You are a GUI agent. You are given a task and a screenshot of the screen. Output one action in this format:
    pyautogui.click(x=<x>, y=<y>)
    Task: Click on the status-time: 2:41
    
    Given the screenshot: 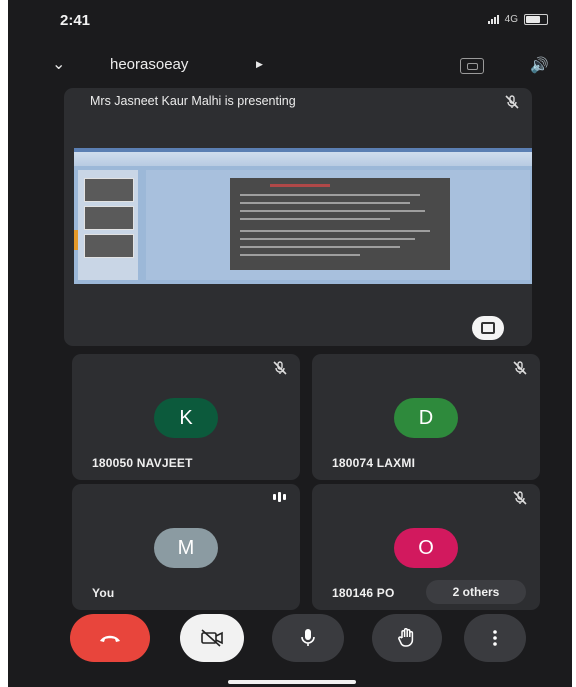 What is the action you would take?
    pyautogui.click(x=75, y=20)
    